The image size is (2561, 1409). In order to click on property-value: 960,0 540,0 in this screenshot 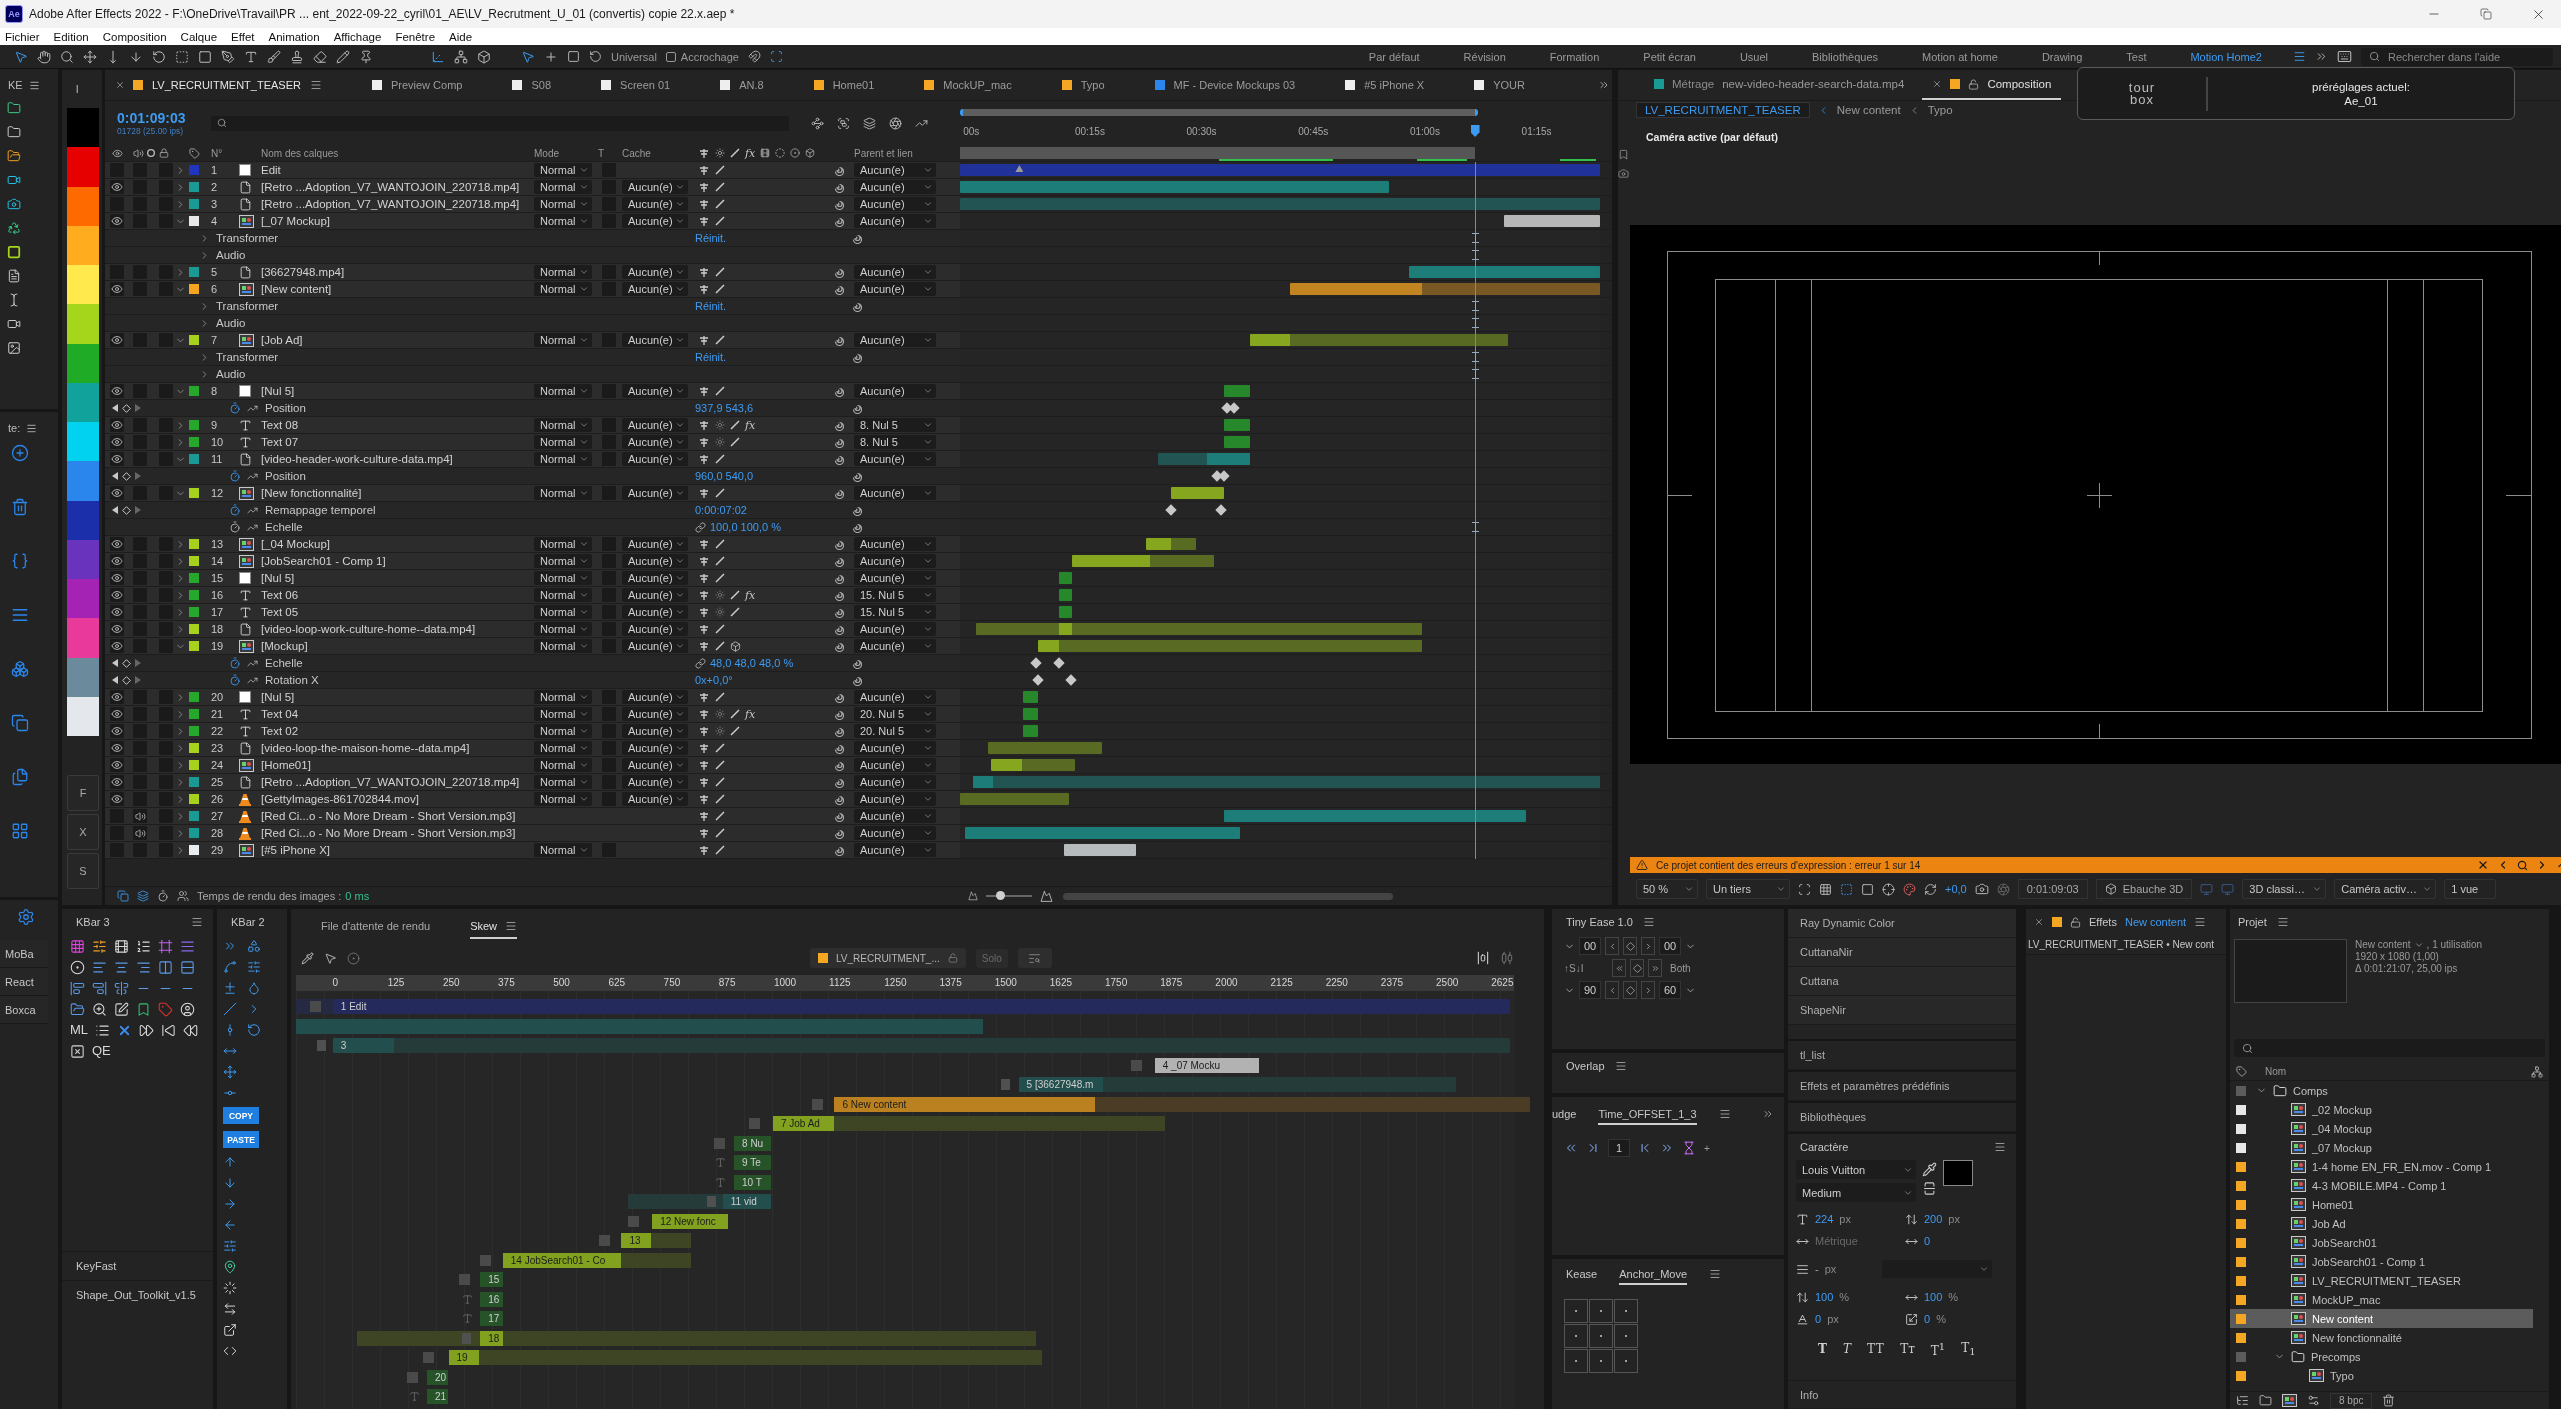, I will do `click(724, 476)`.